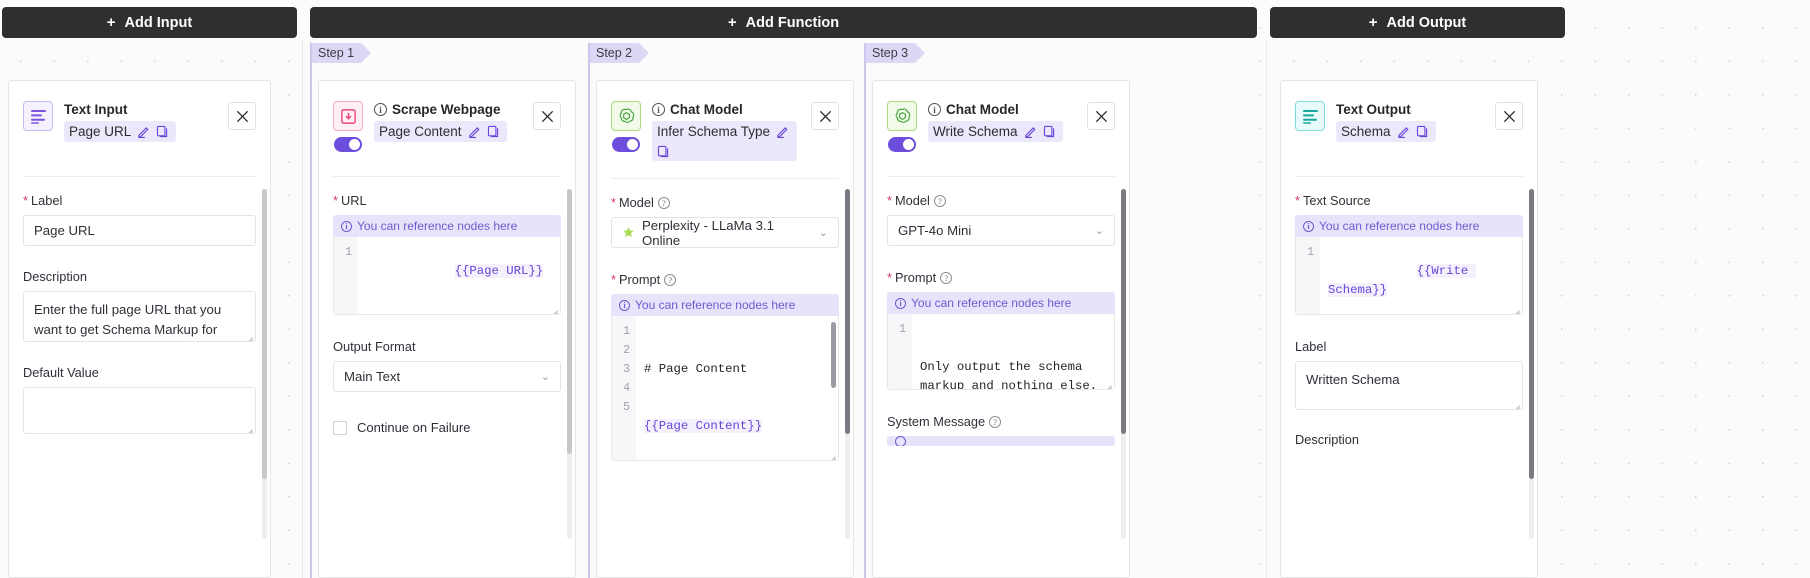 The width and height of the screenshot is (1810, 578). What do you see at coordinates (545, 377) in the screenshot?
I see `chevron-down-icon: ⌄` at bounding box center [545, 377].